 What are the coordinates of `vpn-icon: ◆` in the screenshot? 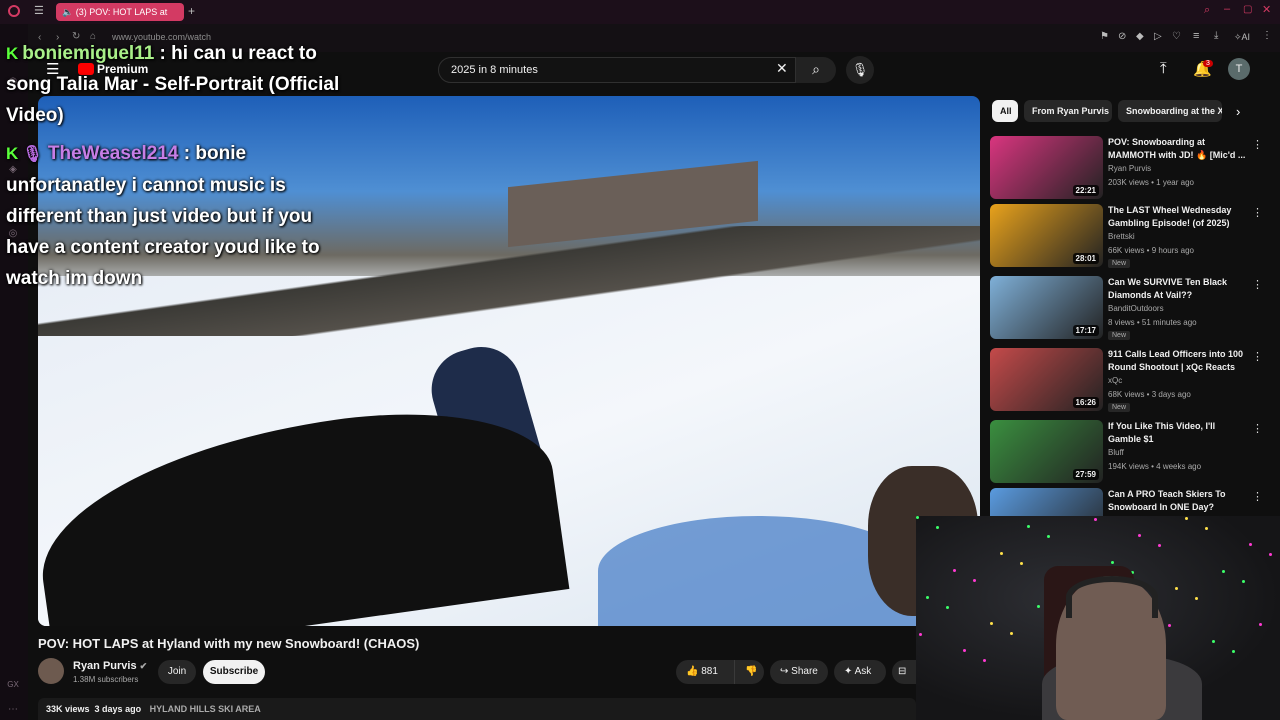 It's located at (1140, 36).